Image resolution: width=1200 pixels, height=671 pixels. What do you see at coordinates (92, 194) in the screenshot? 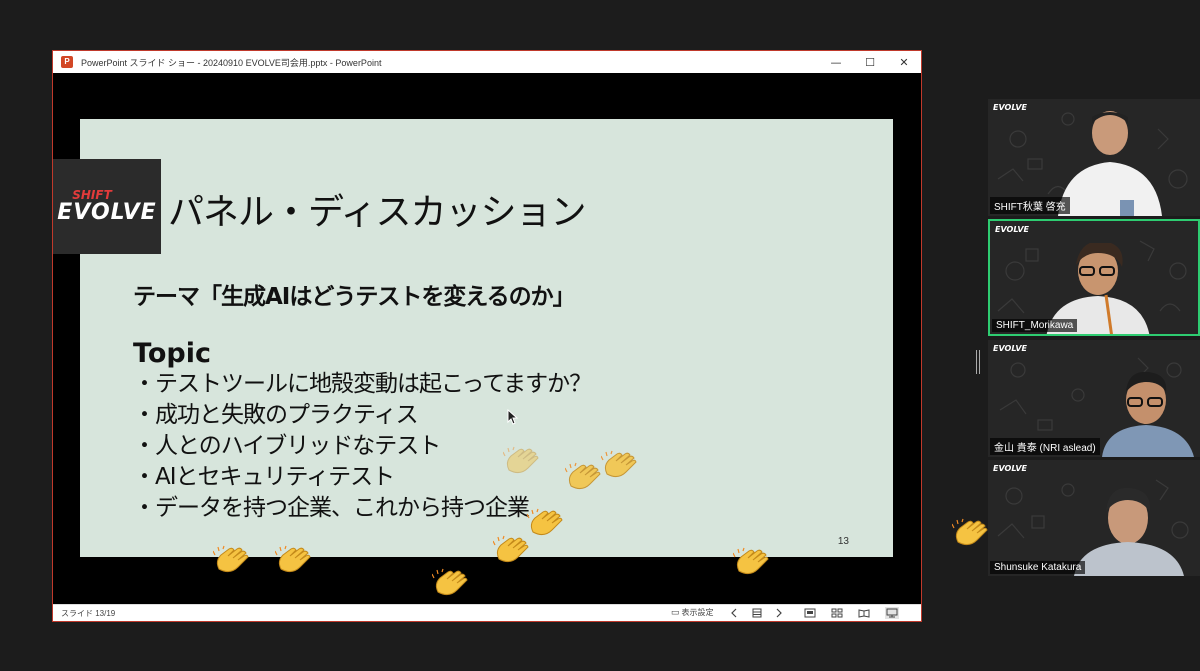
I see `logo-shift-text: SHIFT` at bounding box center [92, 194].